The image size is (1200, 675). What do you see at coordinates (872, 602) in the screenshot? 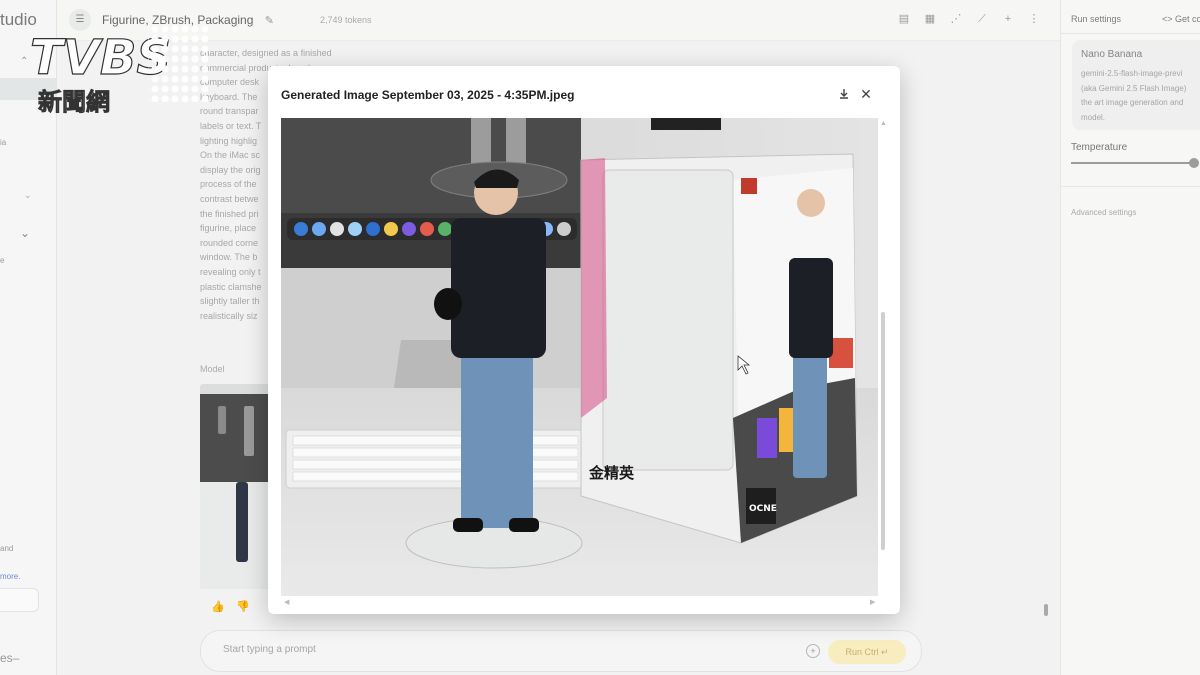
I see `scroll-right-arrow: ▶` at bounding box center [872, 602].